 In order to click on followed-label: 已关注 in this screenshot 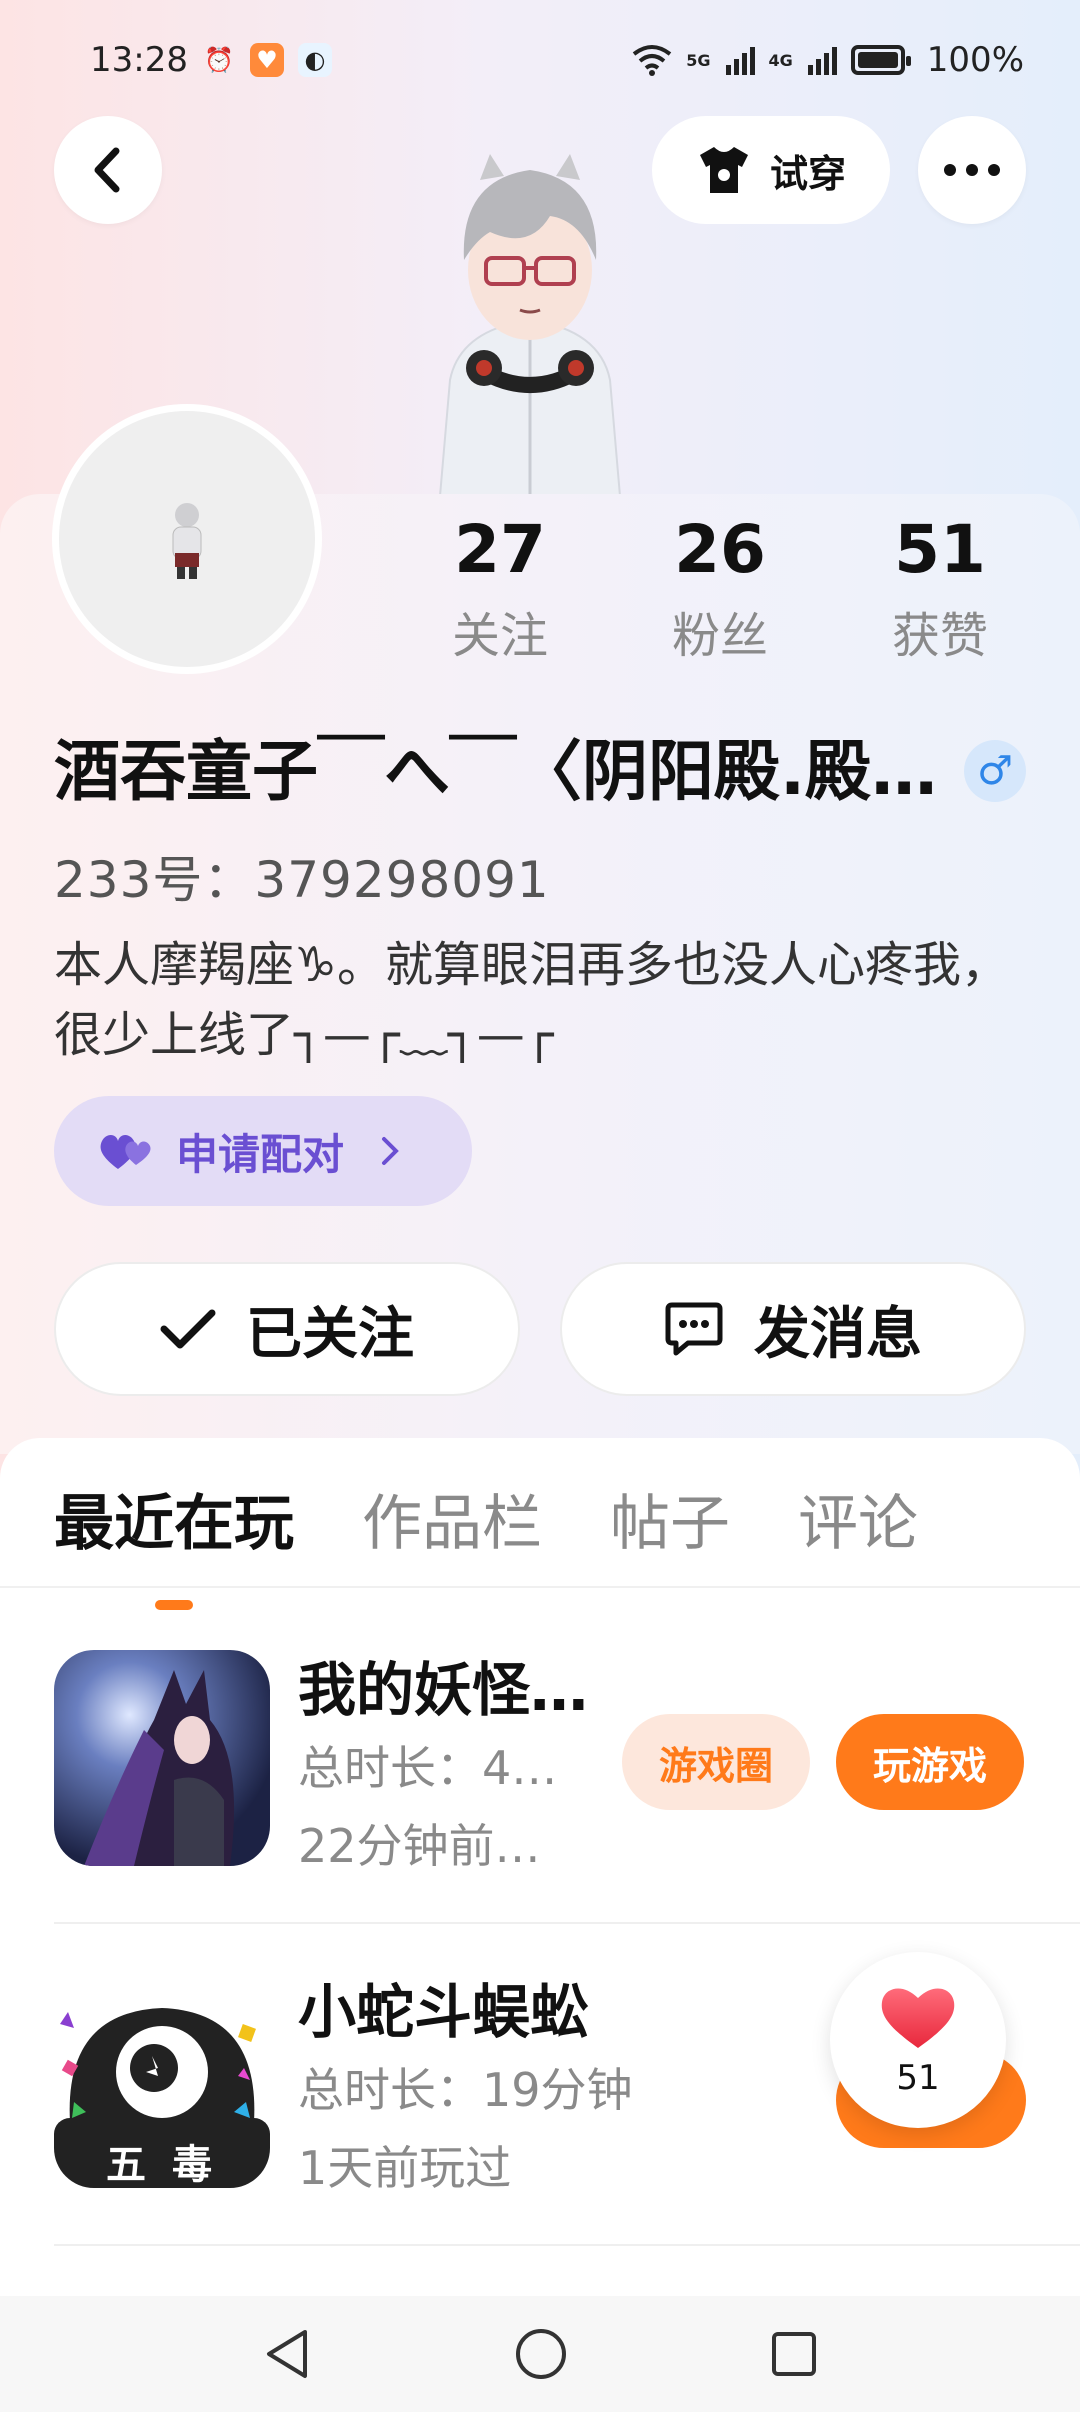, I will do `click(330, 1334)`.